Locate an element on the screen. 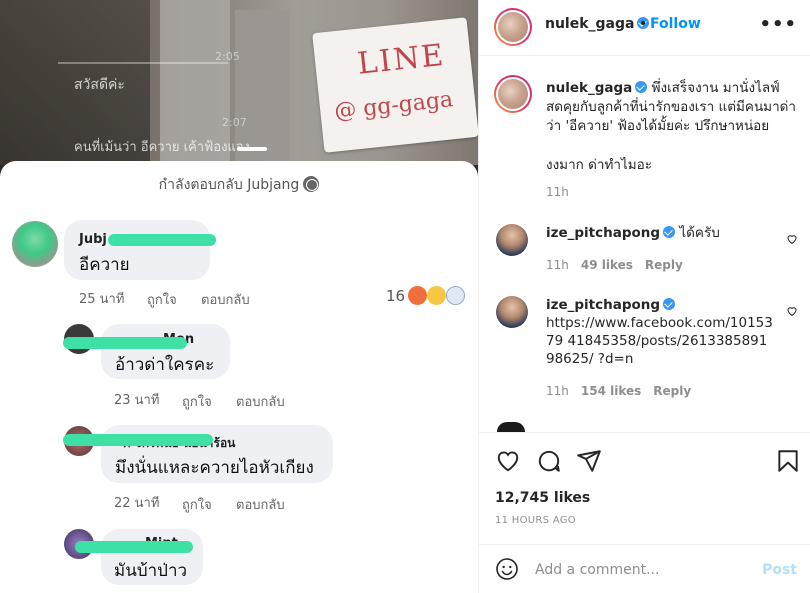  comment-meta: 11h 49 likes Reply is located at coordinates (614, 265).